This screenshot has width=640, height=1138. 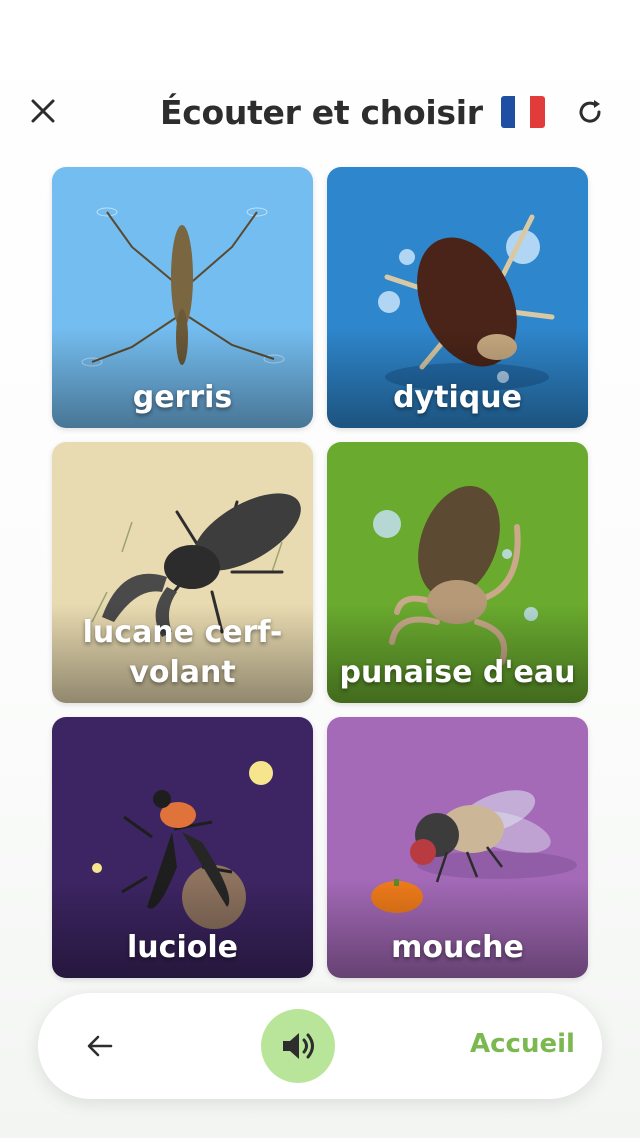 I want to click on refresh-button, so click(x=590, y=112).